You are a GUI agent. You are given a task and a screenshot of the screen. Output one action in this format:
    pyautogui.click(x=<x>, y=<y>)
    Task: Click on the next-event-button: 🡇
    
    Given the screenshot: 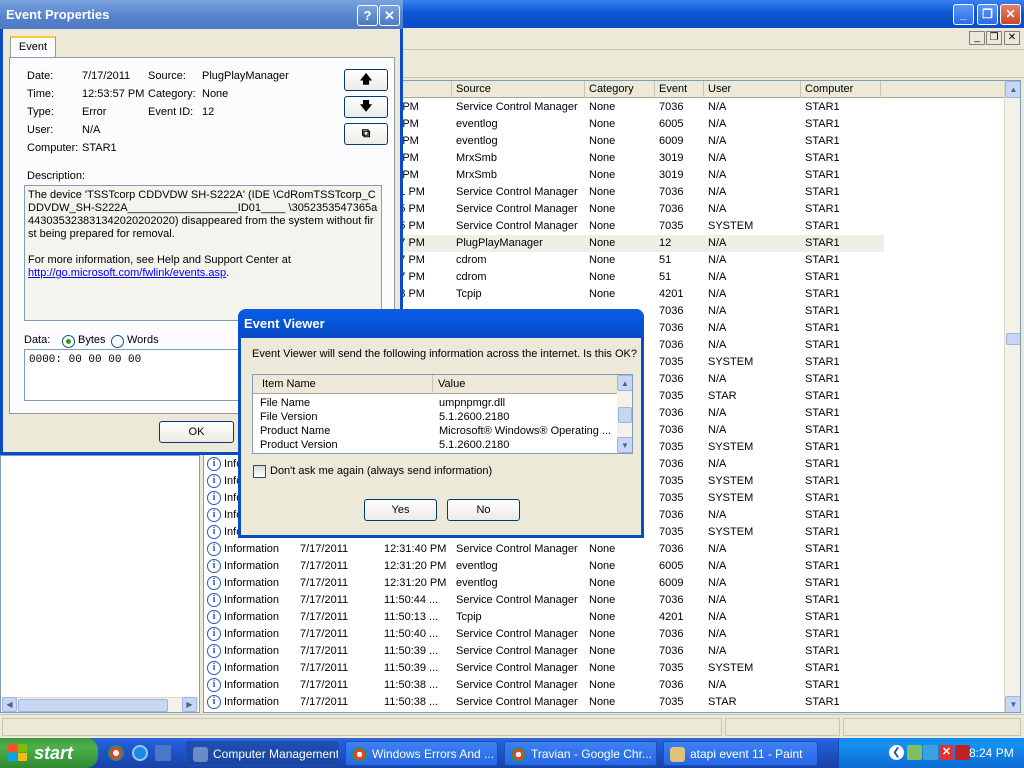 What is the action you would take?
    pyautogui.click(x=366, y=107)
    